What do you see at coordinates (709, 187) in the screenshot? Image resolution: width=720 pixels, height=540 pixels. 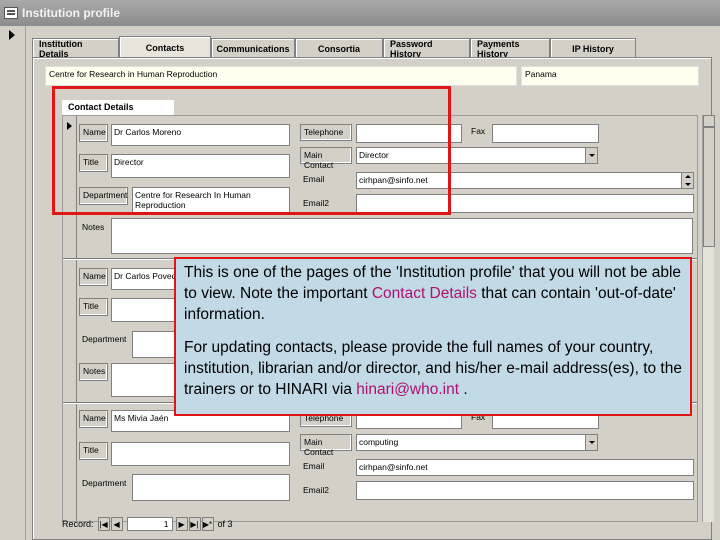 I see `scroll-thumb` at bounding box center [709, 187].